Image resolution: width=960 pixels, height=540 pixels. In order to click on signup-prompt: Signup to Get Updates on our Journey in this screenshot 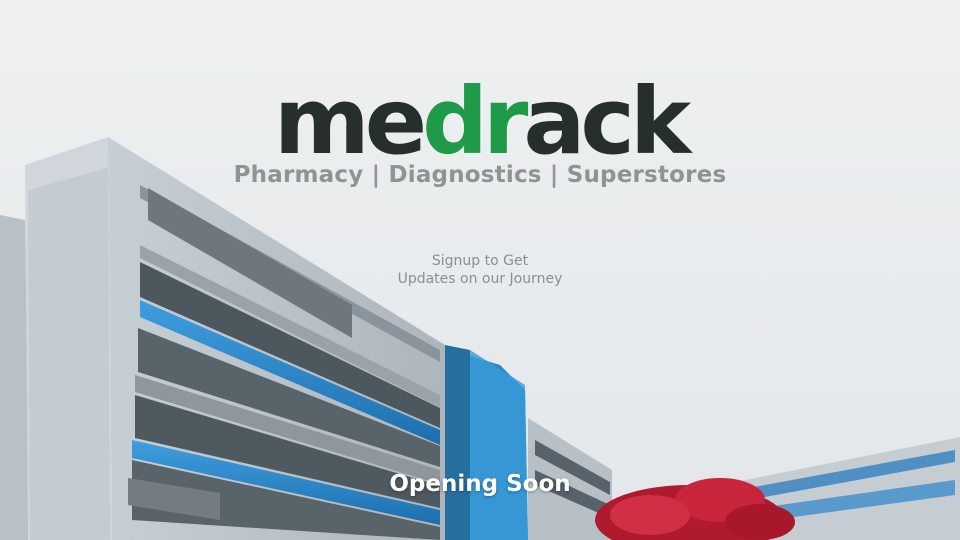, I will do `click(480, 270)`.